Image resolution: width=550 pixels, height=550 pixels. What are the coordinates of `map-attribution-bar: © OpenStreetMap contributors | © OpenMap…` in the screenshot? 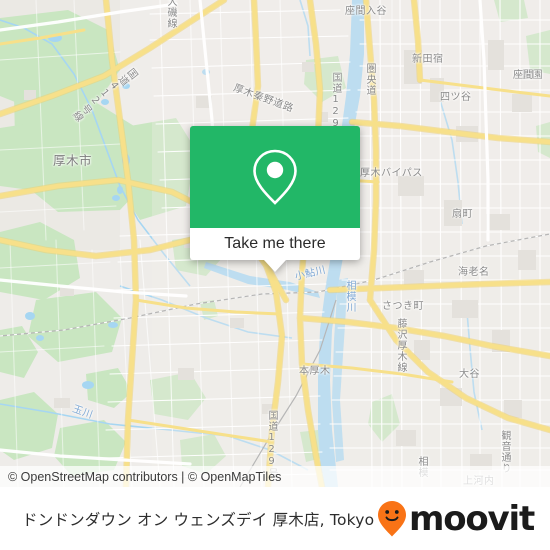 It's located at (275, 476).